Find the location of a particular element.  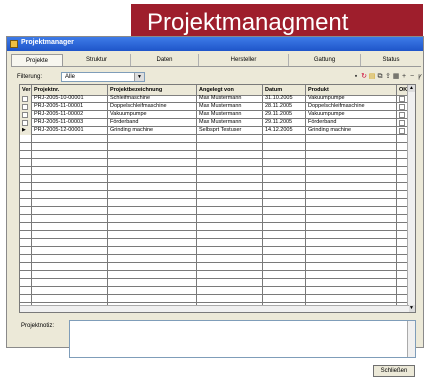

column-header-angelegt-von: Angelegt von is located at coordinates (230, 90).